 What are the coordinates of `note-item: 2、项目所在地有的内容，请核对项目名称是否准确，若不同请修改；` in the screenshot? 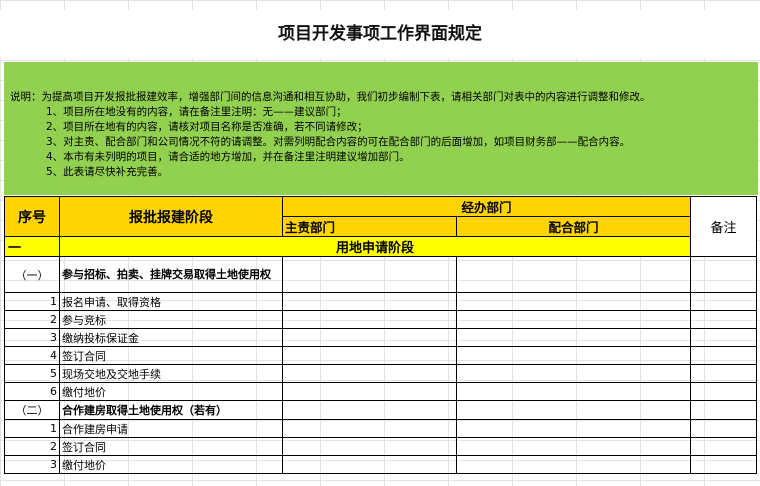 It's located at (207, 127).